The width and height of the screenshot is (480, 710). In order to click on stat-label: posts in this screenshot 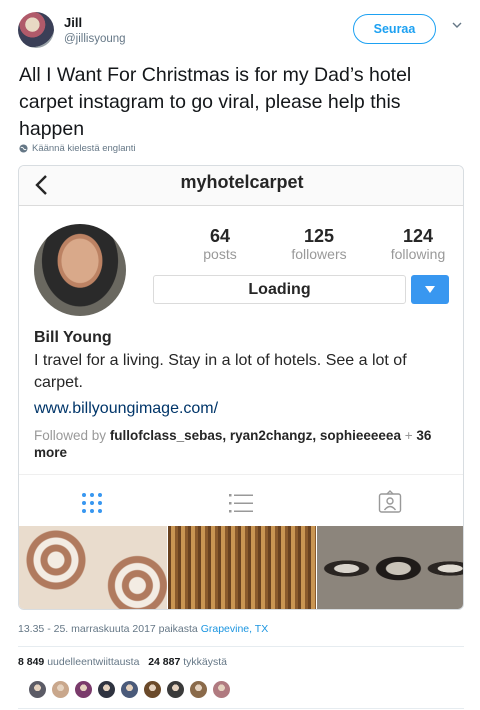, I will do `click(220, 254)`.